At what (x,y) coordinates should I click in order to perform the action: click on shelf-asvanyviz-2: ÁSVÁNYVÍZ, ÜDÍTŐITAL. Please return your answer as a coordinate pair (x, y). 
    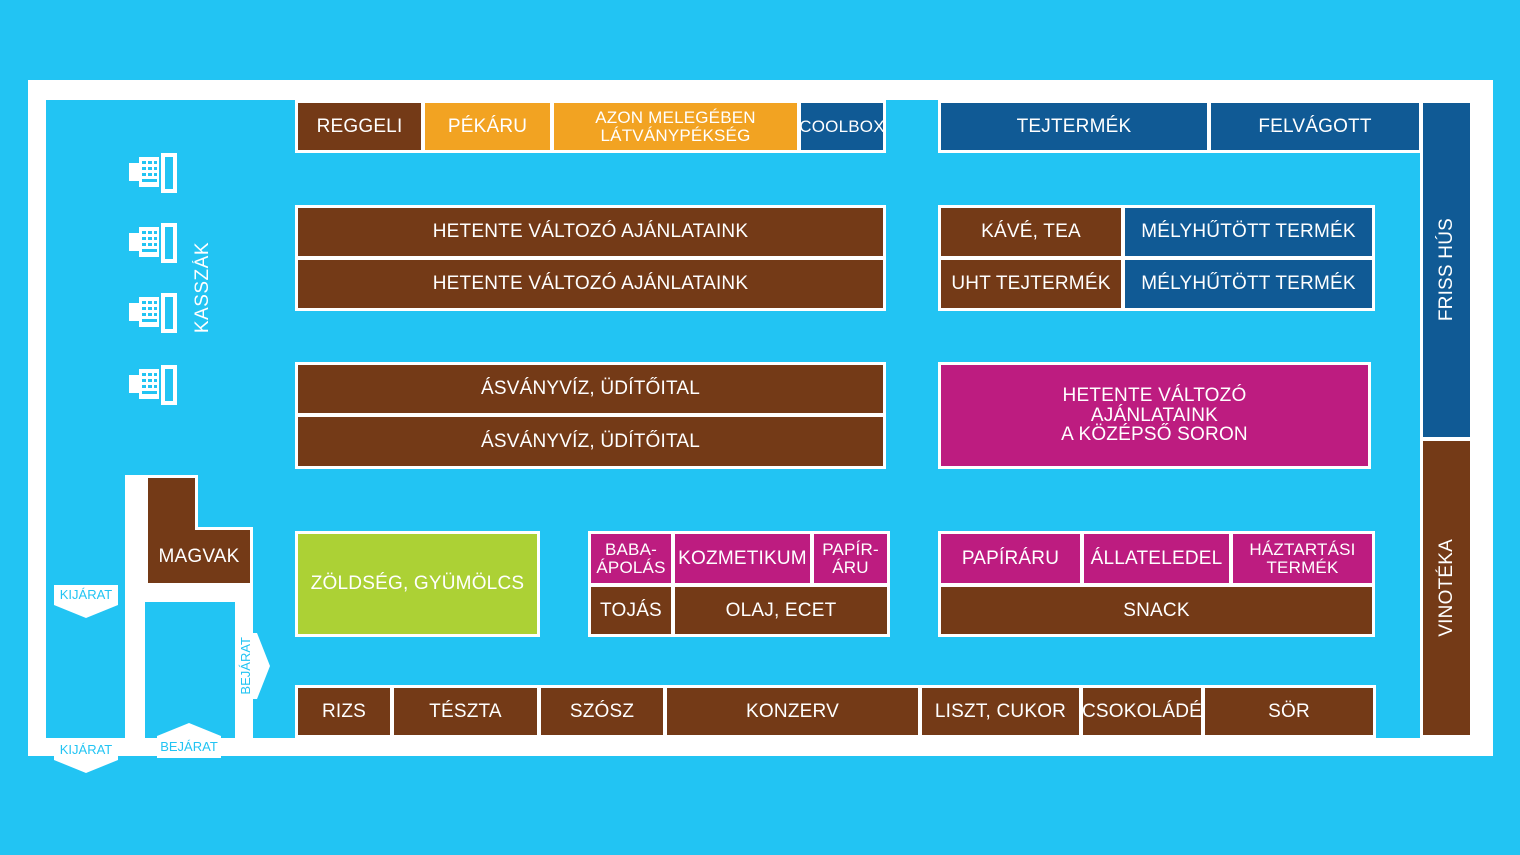
    Looking at the image, I should click on (590, 441).